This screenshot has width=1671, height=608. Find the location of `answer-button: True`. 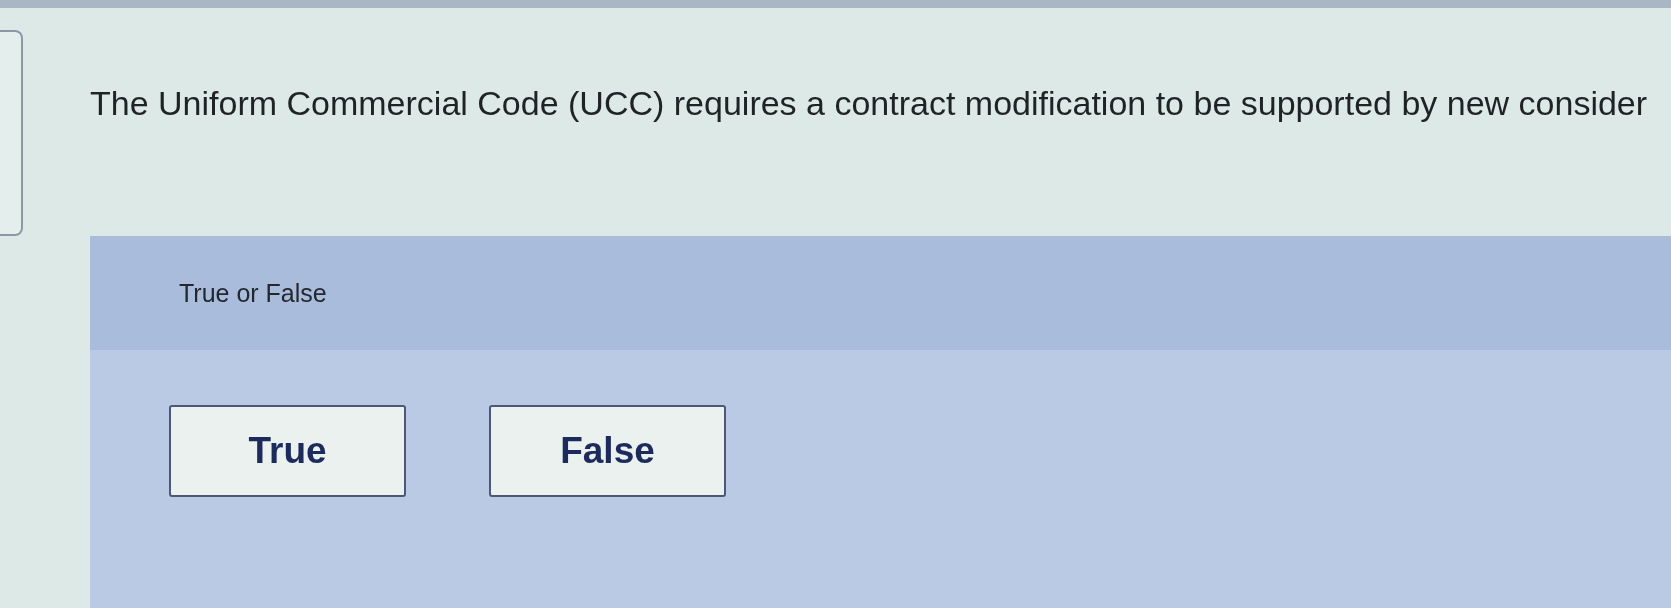

answer-button: True is located at coordinates (287, 451).